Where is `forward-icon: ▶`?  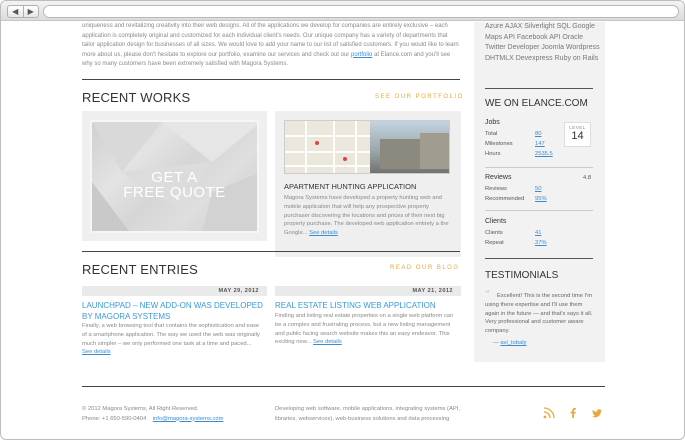
forward-icon: ▶ is located at coordinates (31, 11).